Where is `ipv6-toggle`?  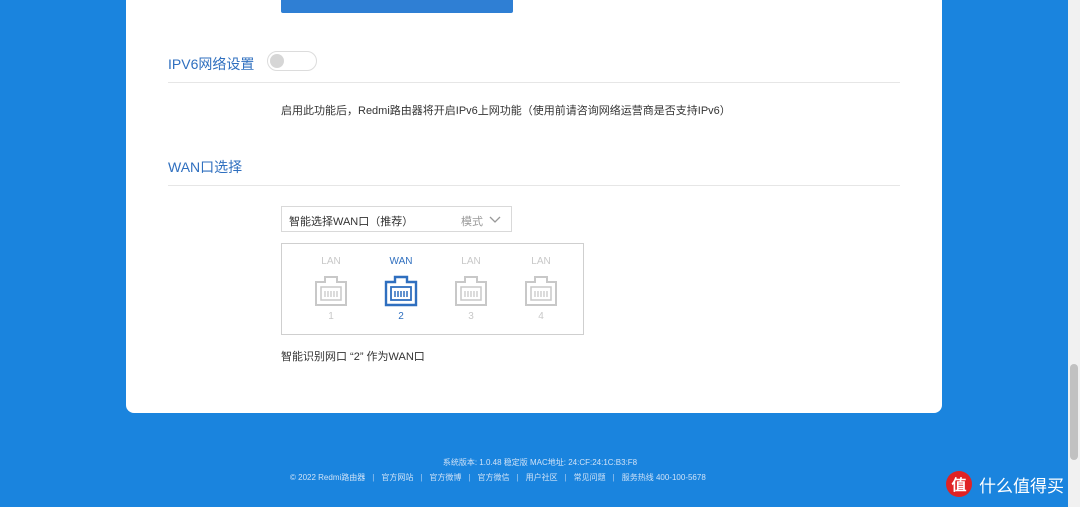 ipv6-toggle is located at coordinates (292, 61).